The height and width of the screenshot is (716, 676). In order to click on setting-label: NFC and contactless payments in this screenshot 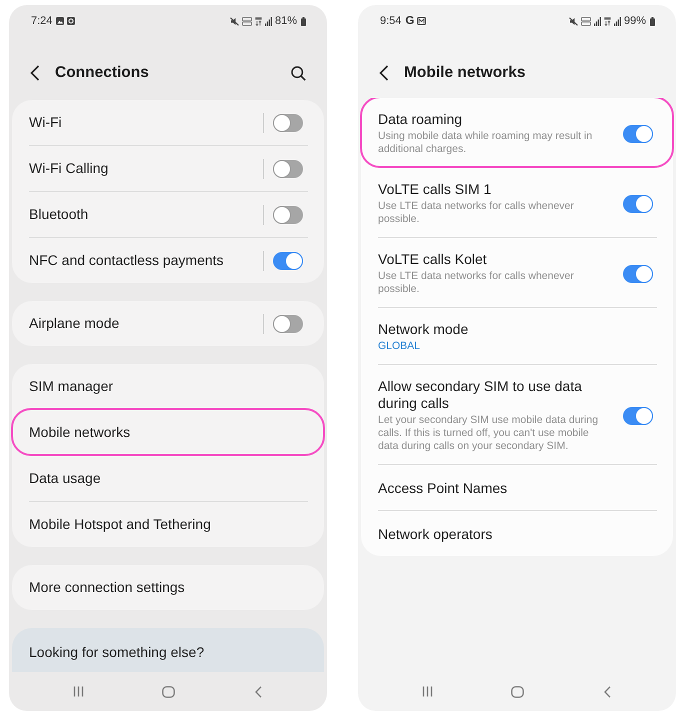, I will do `click(126, 260)`.